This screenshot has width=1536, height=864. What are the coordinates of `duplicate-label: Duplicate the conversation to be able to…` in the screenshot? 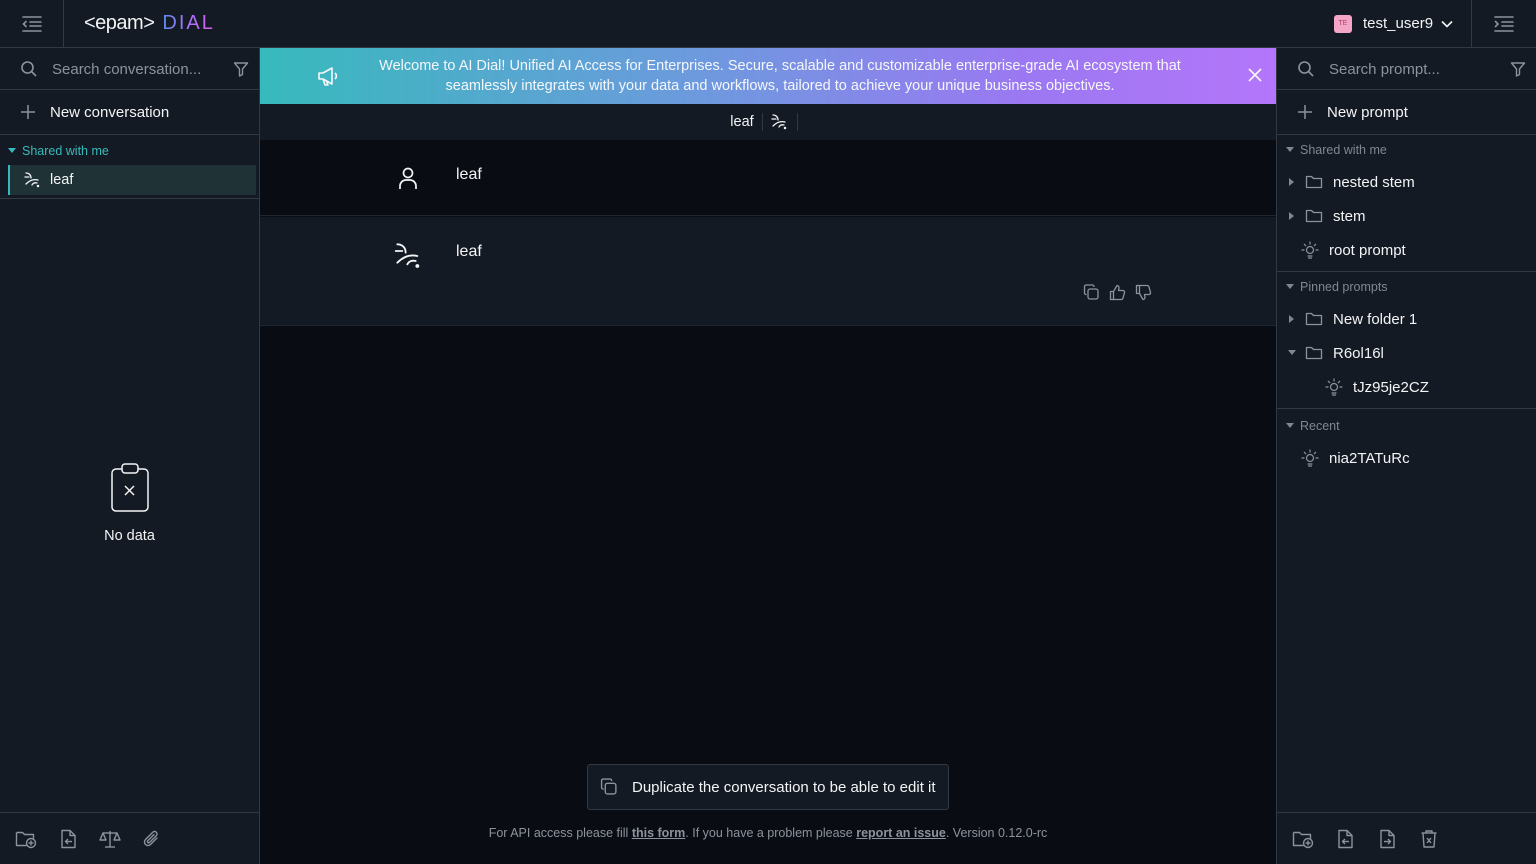 It's located at (784, 787).